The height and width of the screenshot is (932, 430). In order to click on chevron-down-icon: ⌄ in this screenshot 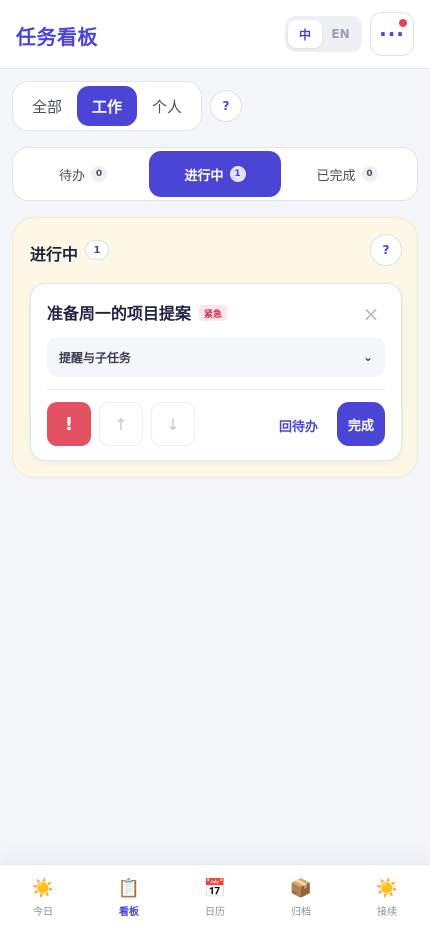, I will do `click(367, 357)`.